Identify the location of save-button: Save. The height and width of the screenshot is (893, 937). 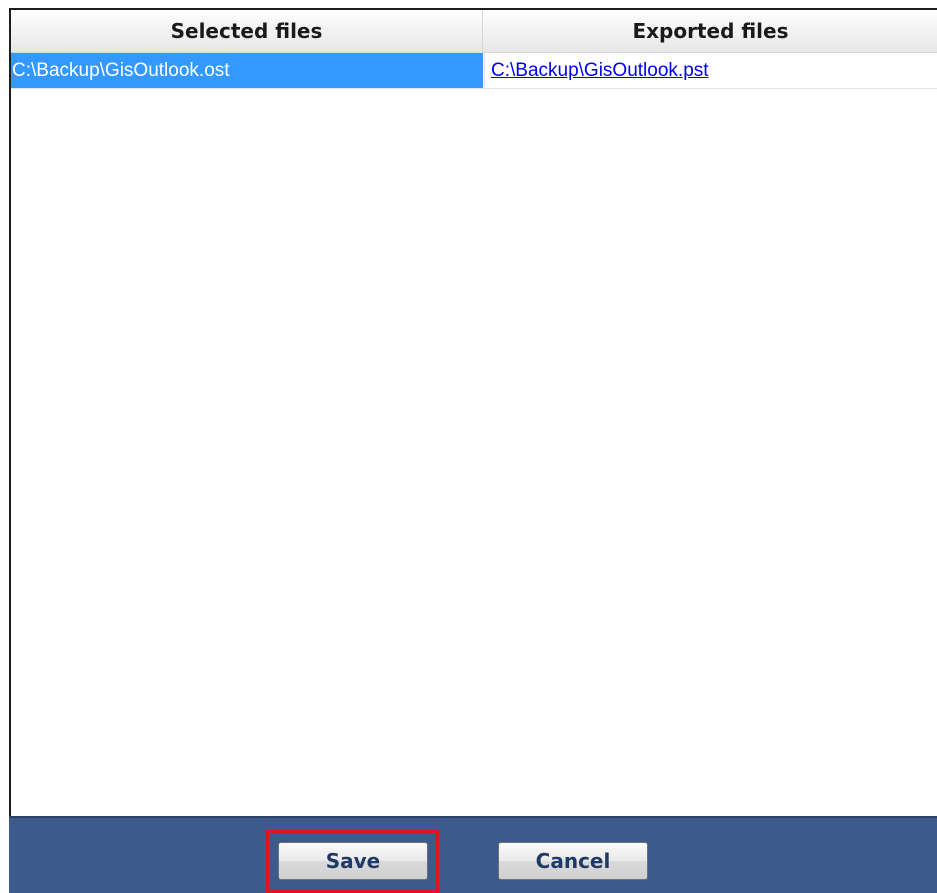
(353, 861).